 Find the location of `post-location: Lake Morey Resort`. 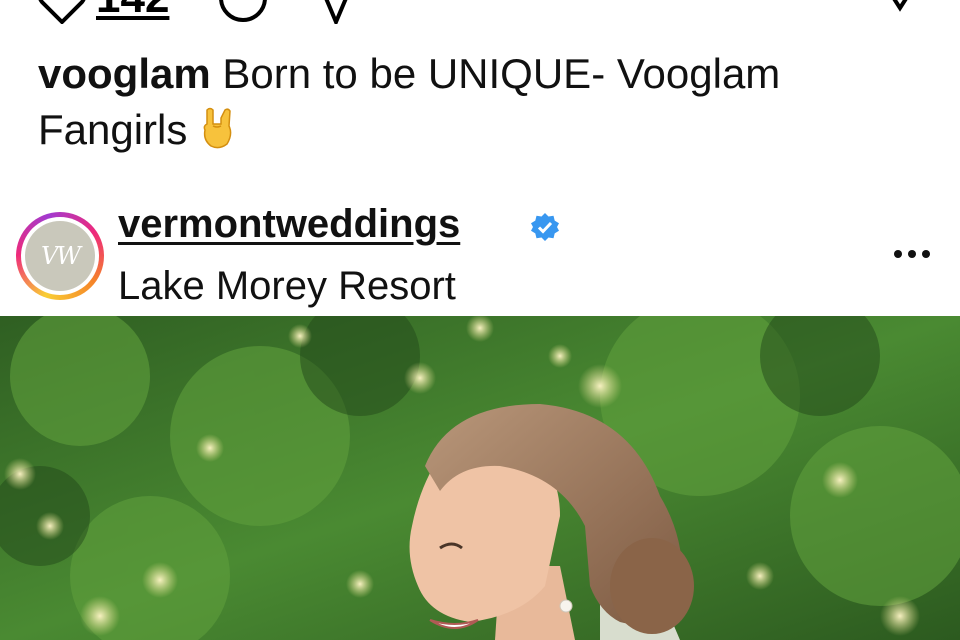

post-location: Lake Morey Resort is located at coordinates (287, 286).